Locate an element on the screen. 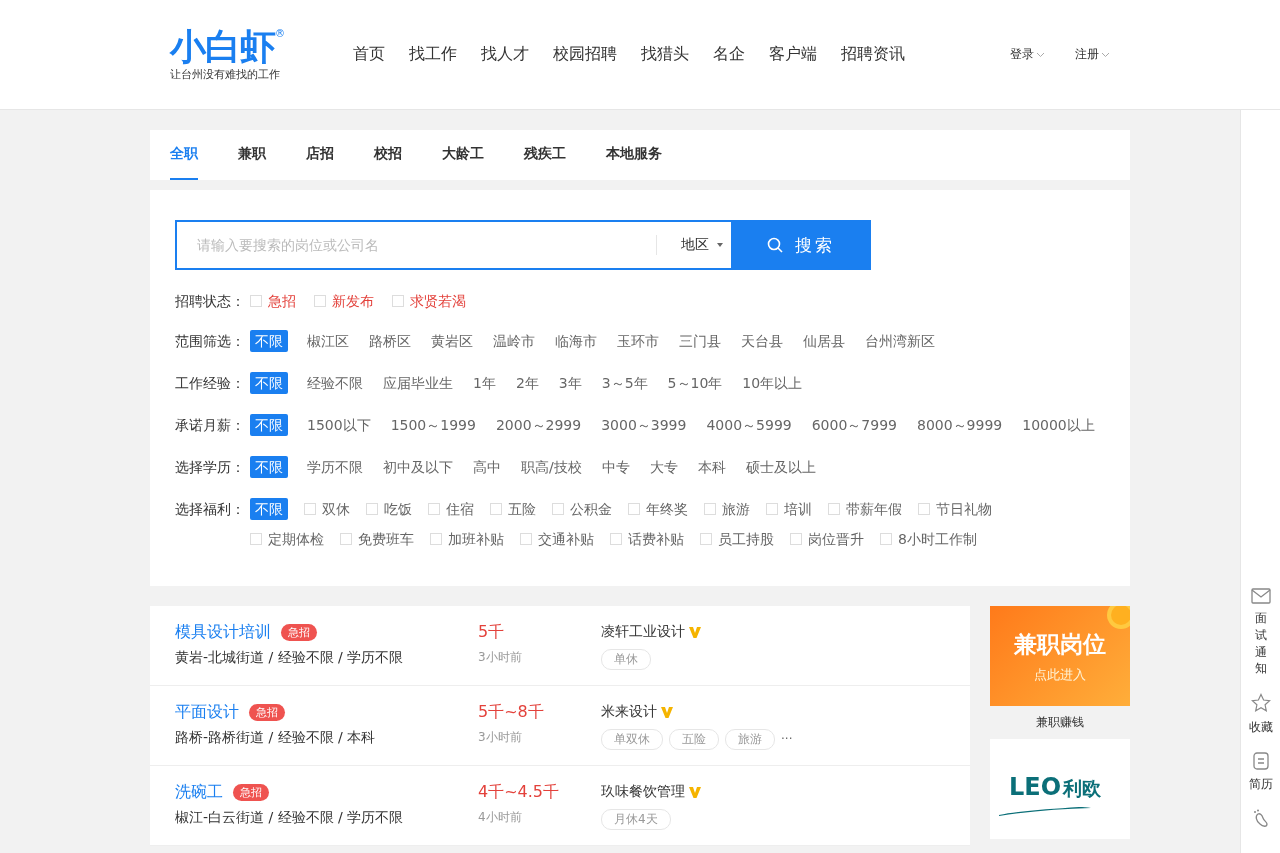  nav-link: 首页 is located at coordinates (369, 54).